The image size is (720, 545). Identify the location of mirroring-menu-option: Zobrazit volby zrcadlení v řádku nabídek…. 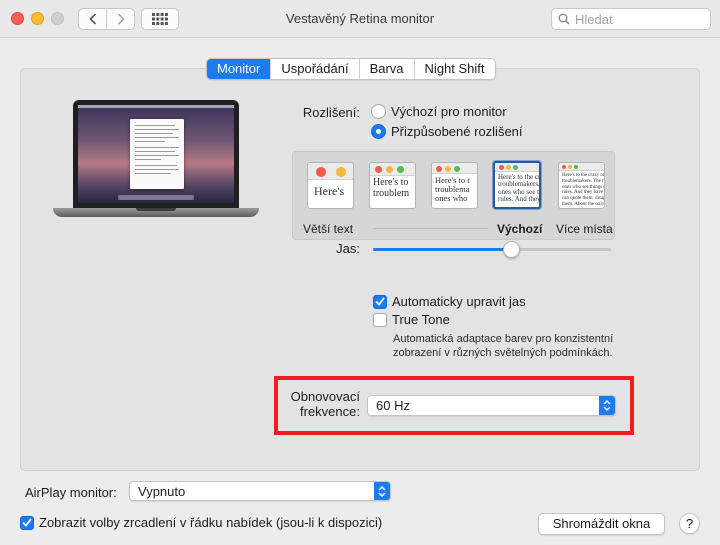
(201, 522).